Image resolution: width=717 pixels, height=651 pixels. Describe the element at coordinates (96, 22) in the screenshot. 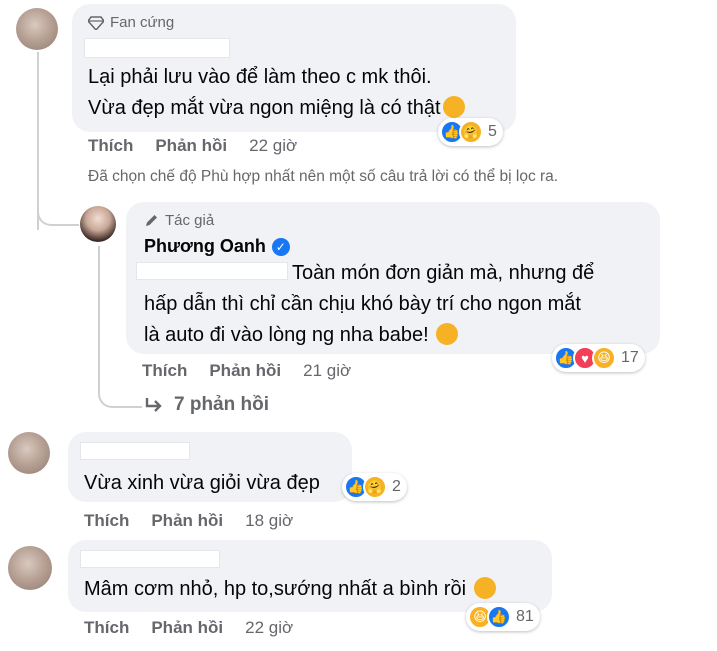

I see `diamond-icon` at that location.